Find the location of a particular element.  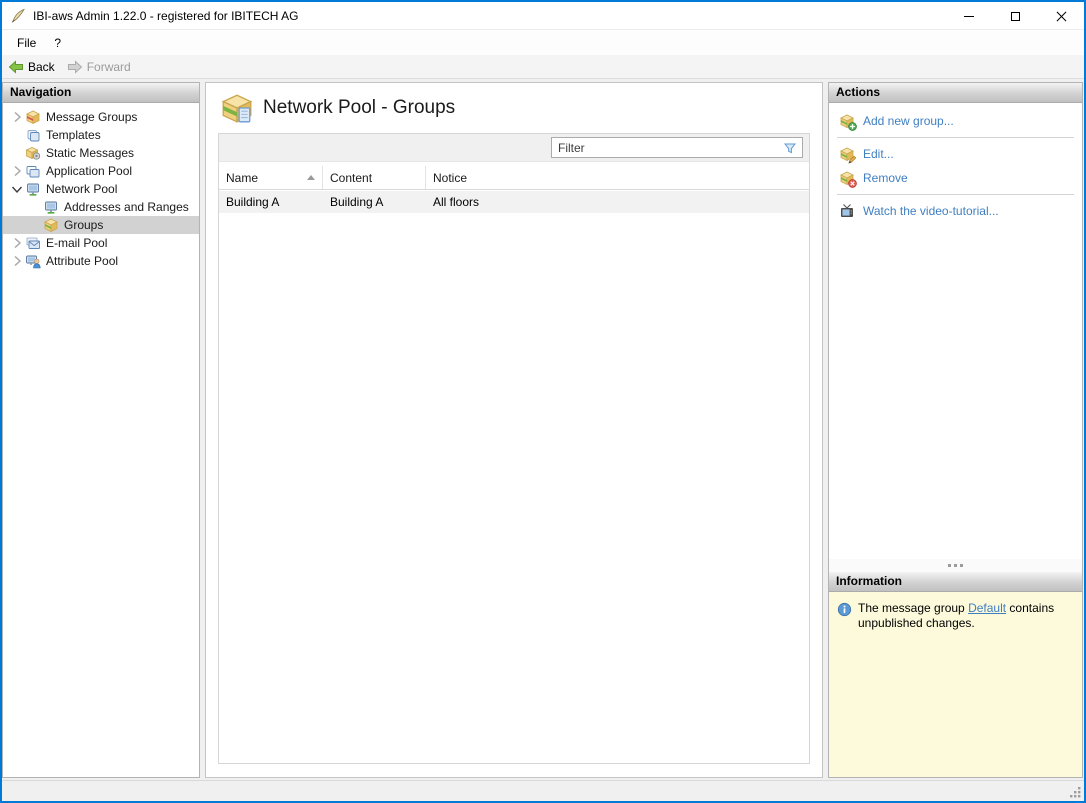

status-bar is located at coordinates (543, 790).